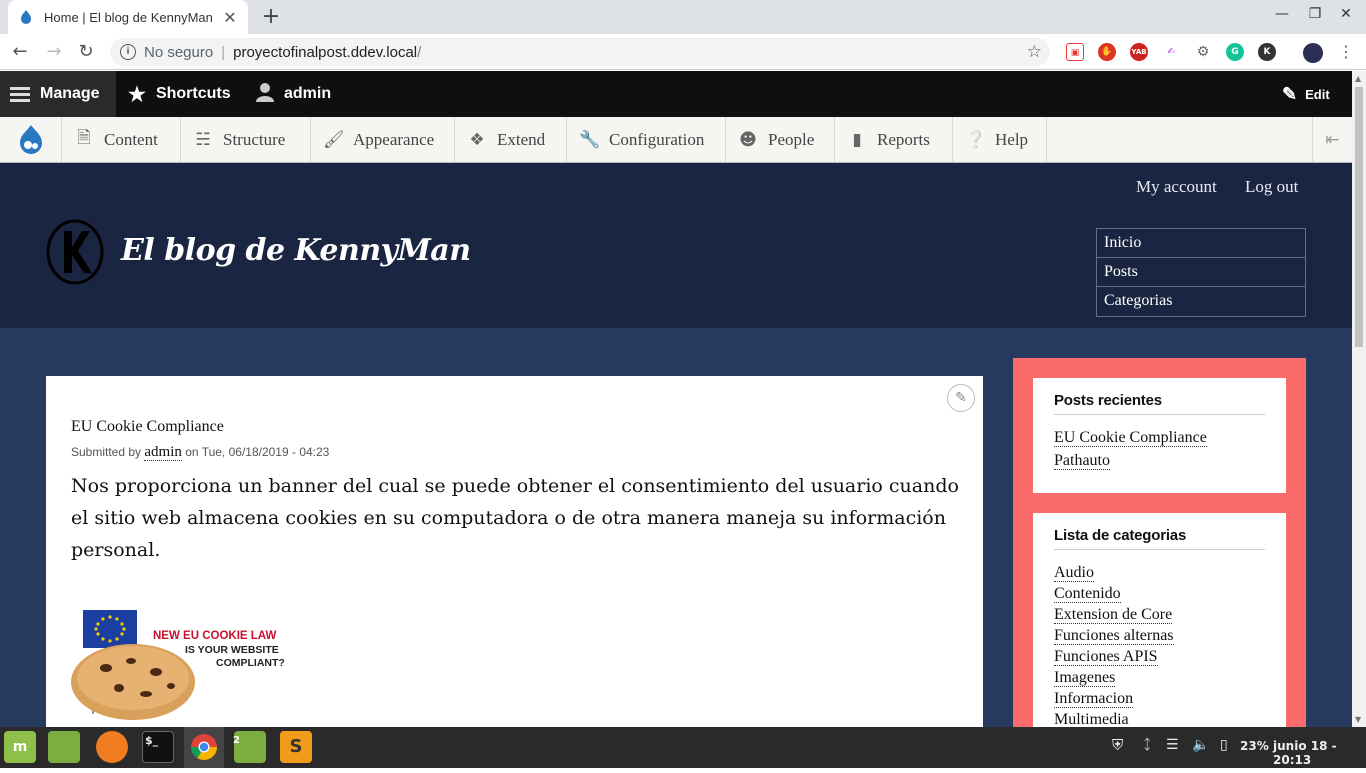 Image resolution: width=1366 pixels, height=773 pixels. I want to click on manage-tab: Manage, so click(58, 94).